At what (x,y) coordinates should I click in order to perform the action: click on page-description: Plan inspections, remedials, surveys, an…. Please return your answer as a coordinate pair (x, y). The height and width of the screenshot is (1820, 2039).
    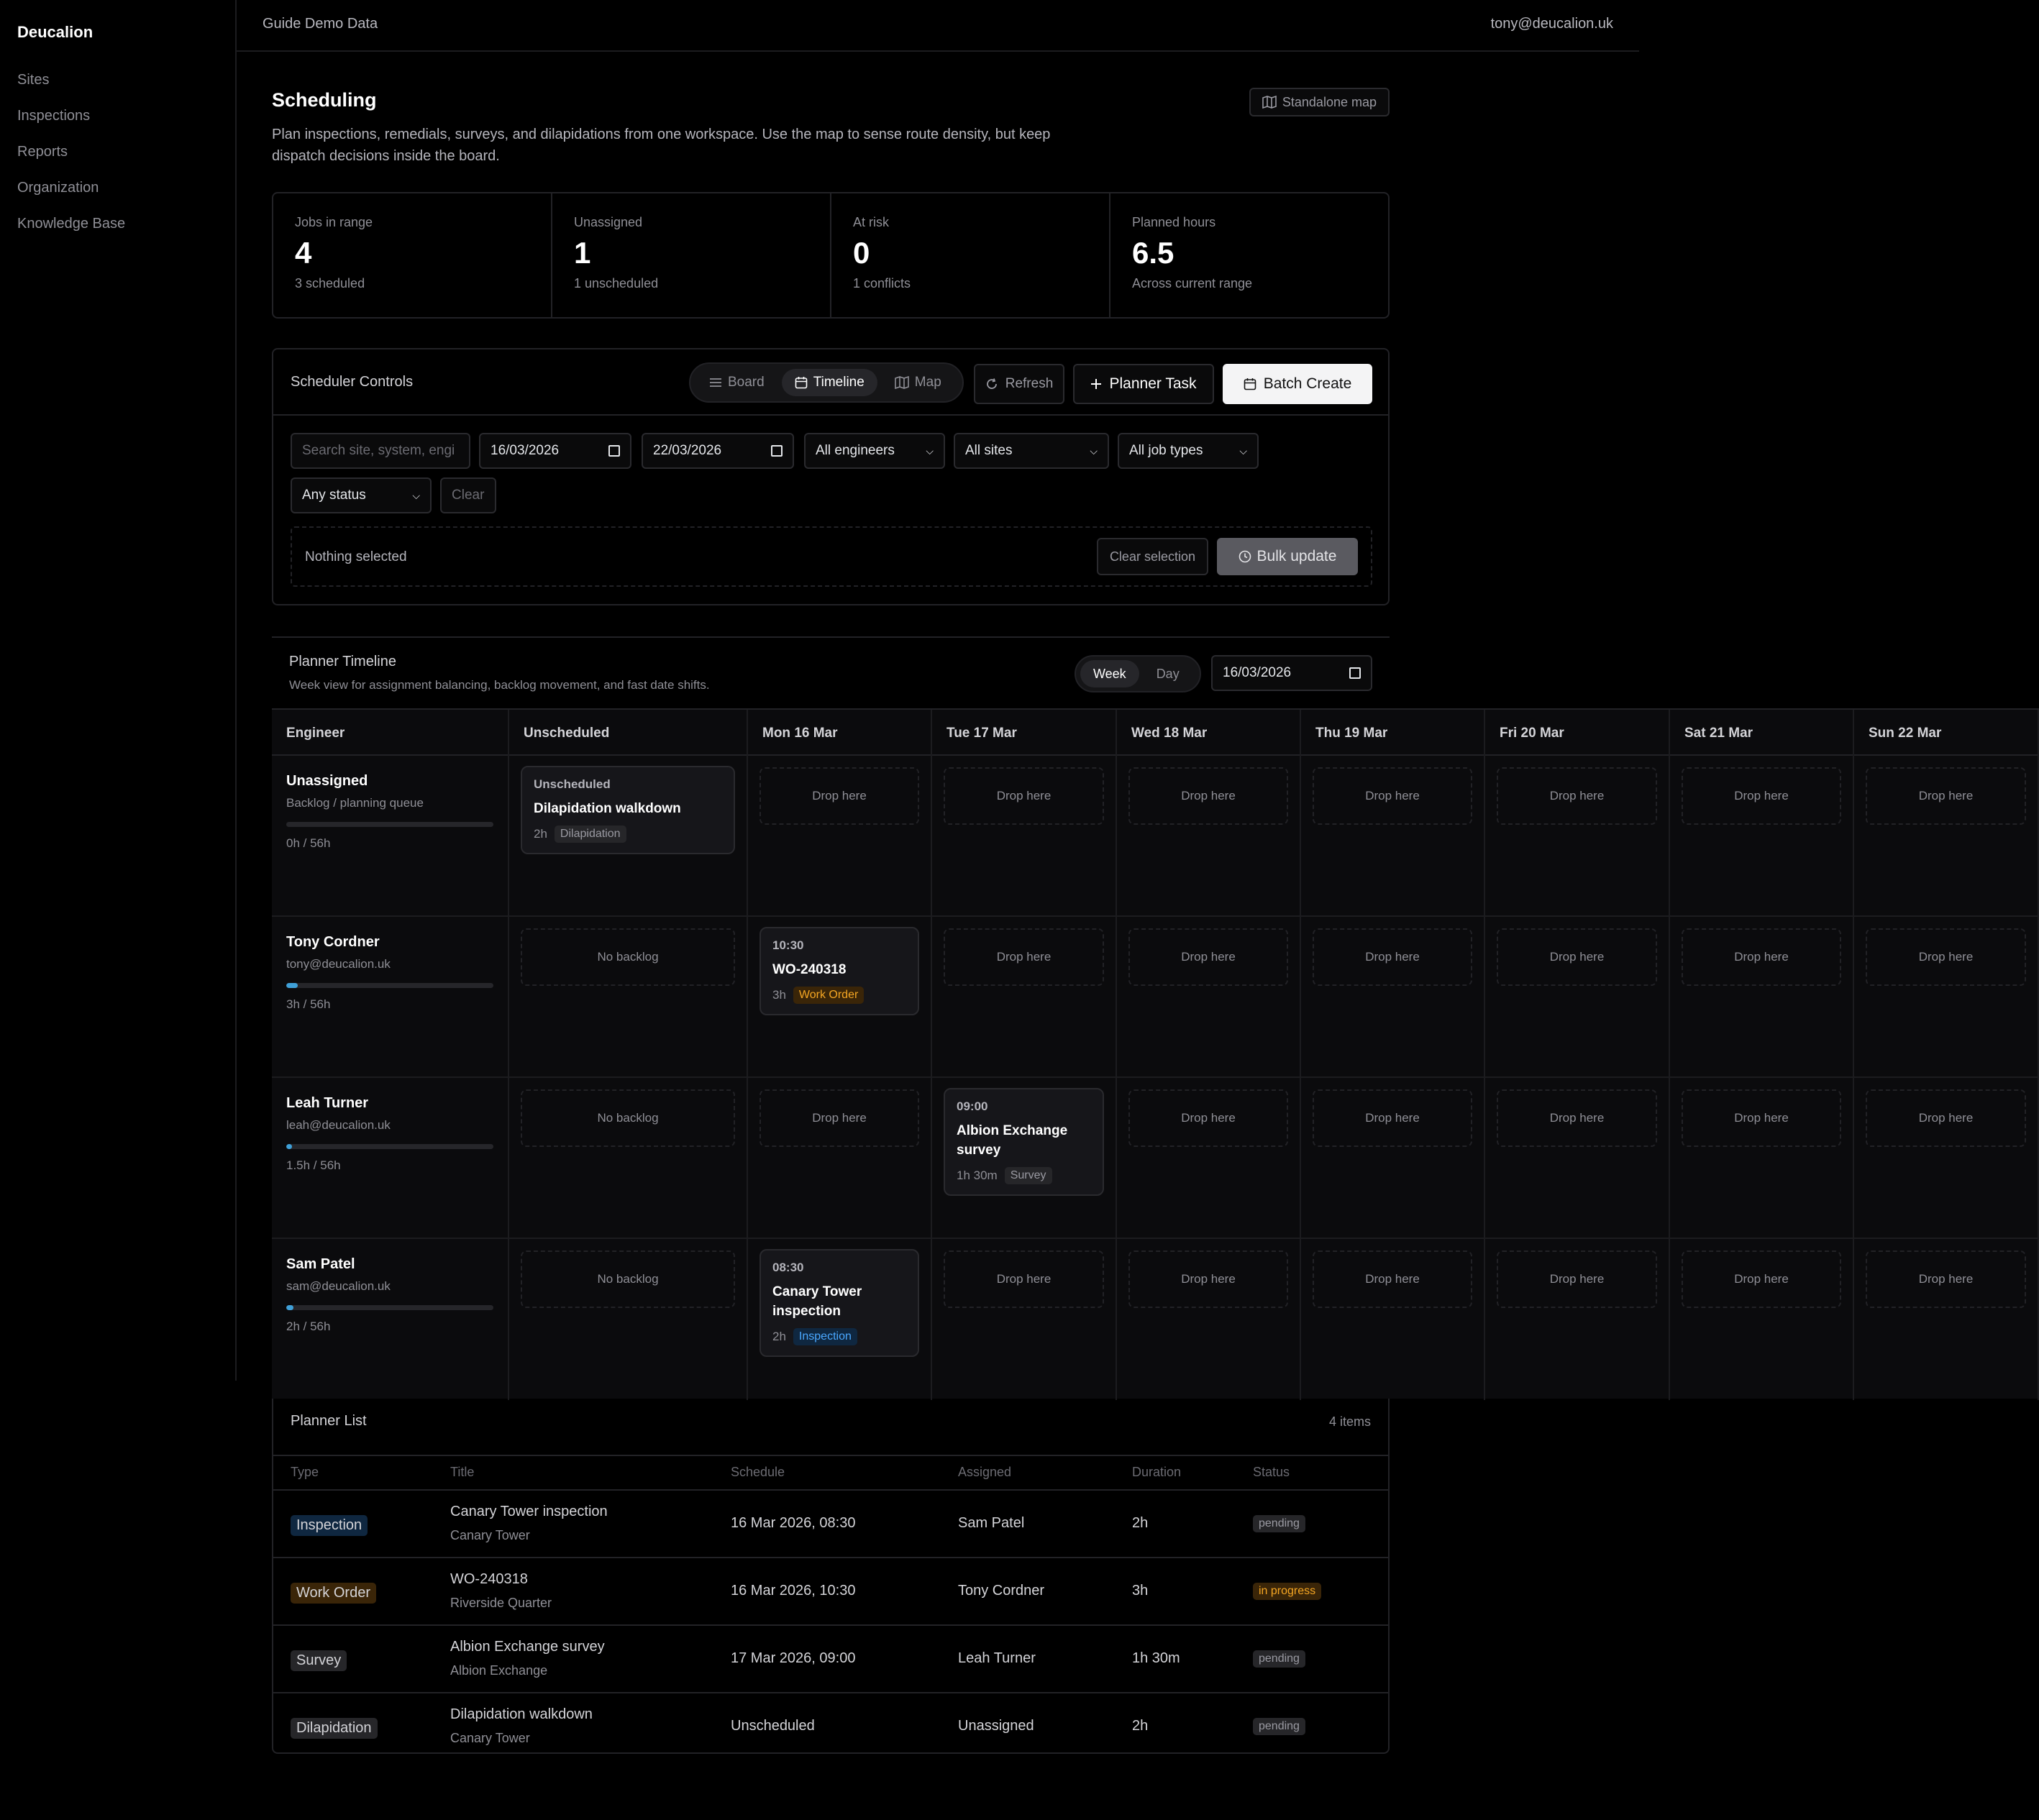
    Looking at the image, I should click on (661, 145).